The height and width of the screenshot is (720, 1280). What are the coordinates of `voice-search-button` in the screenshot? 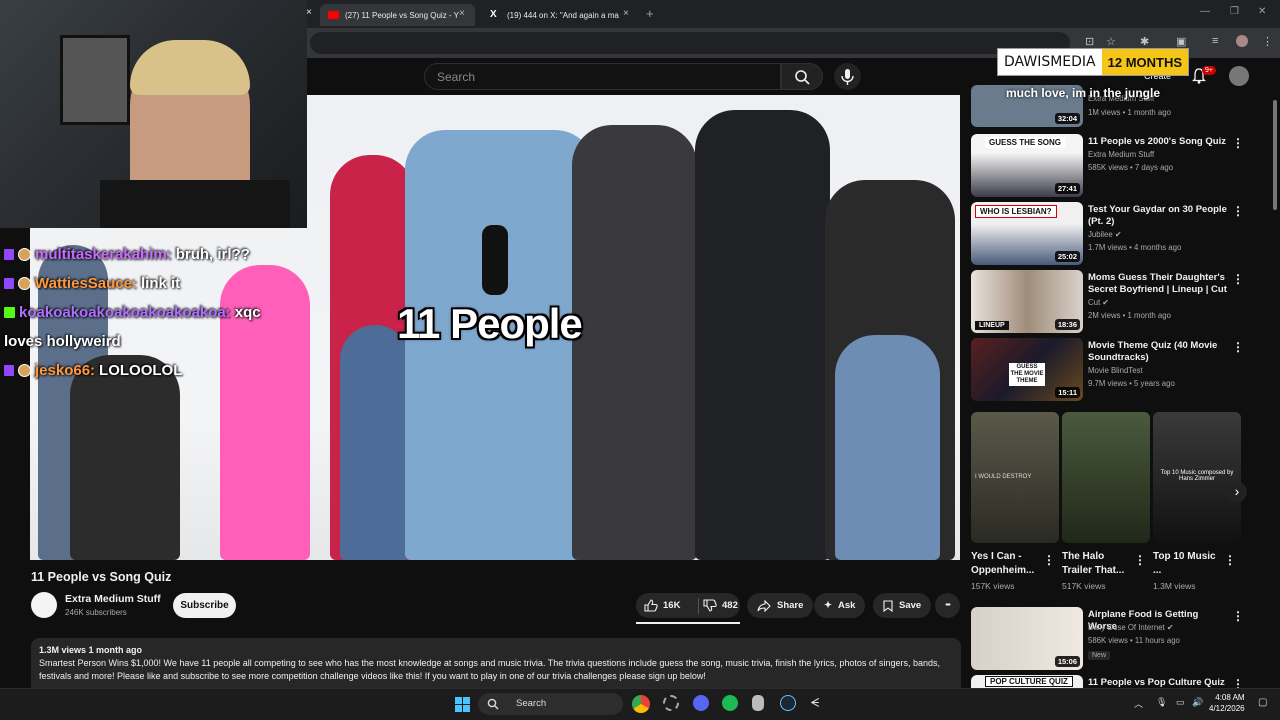 It's located at (847, 76).